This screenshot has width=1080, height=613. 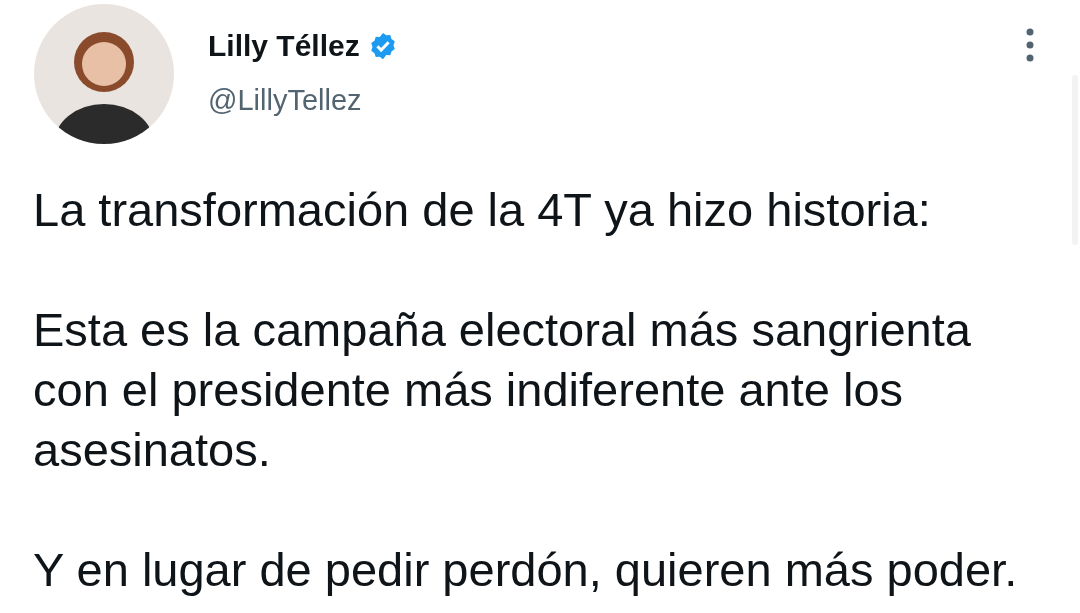 What do you see at coordinates (1030, 45) in the screenshot?
I see `more-options-icon` at bounding box center [1030, 45].